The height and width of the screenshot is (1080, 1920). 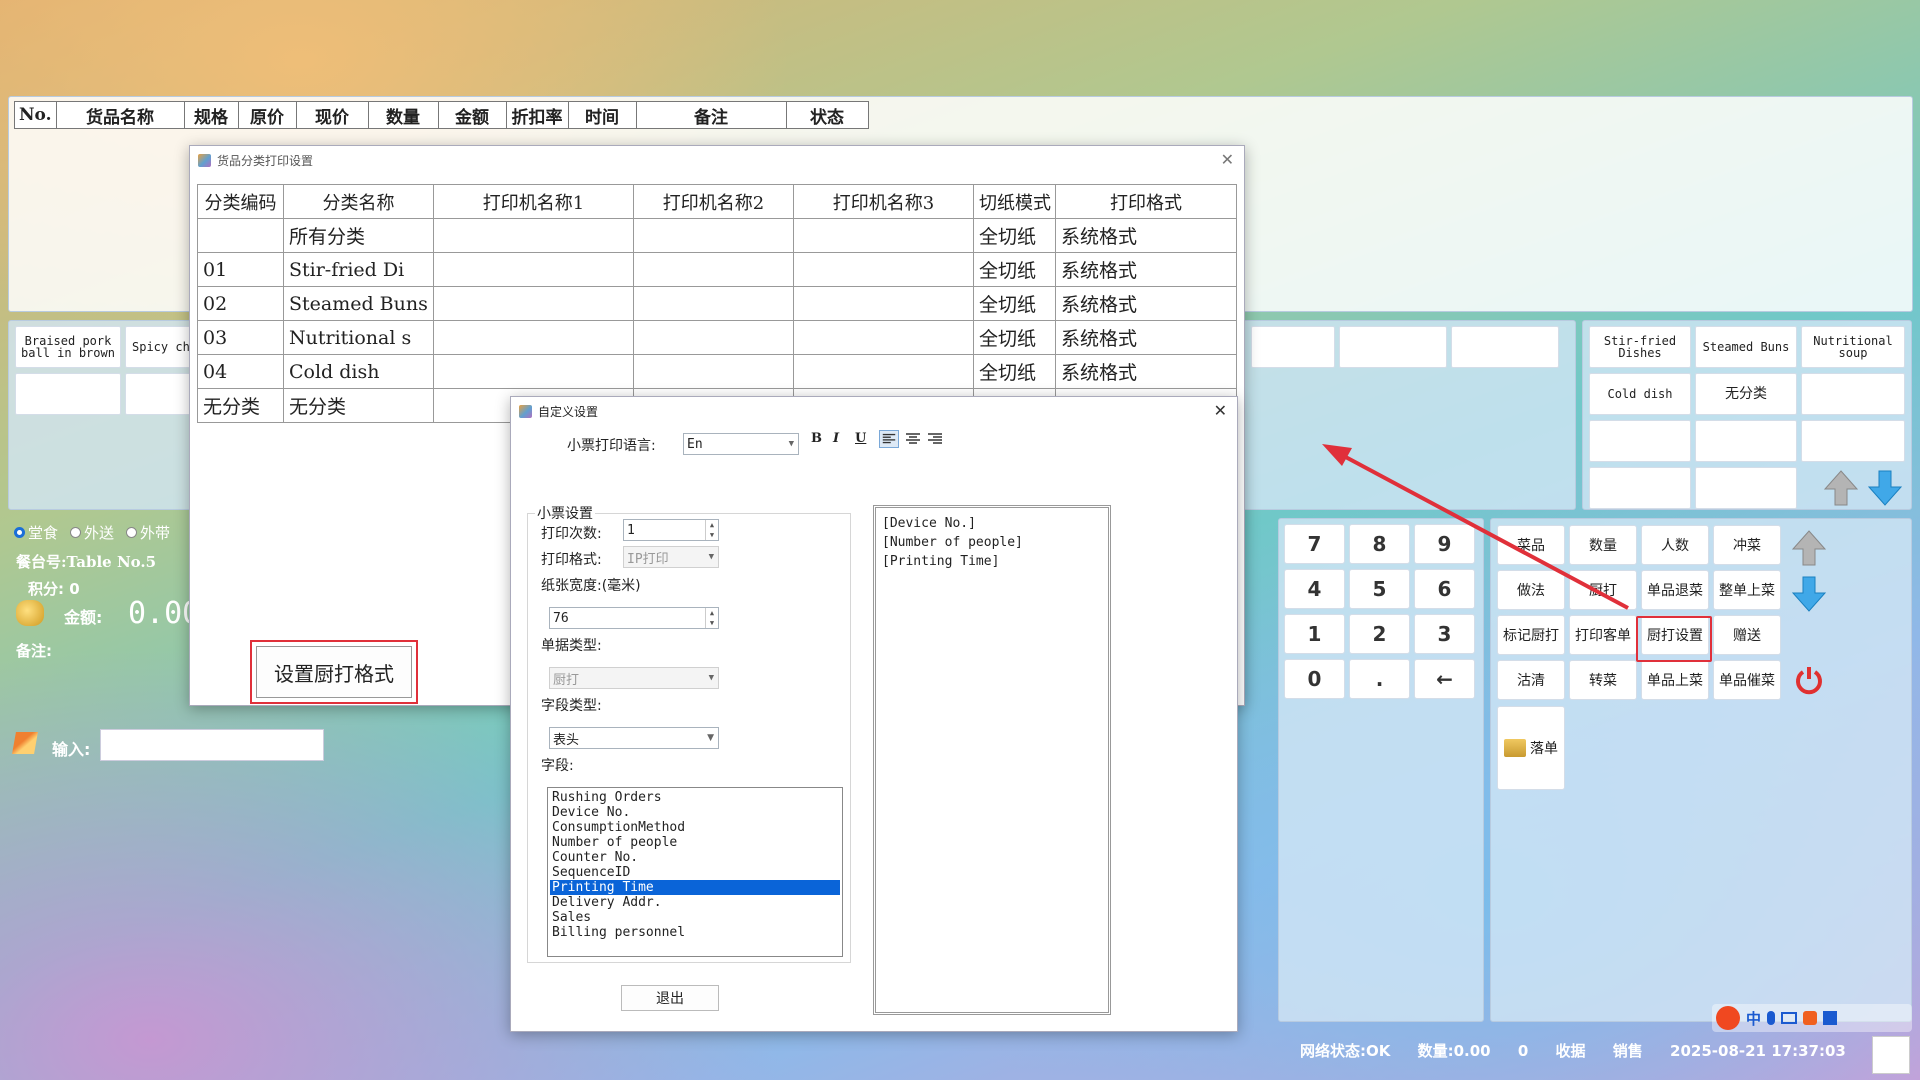 I want to click on ime-toolbar: 中, so click(x=1812, y=1018).